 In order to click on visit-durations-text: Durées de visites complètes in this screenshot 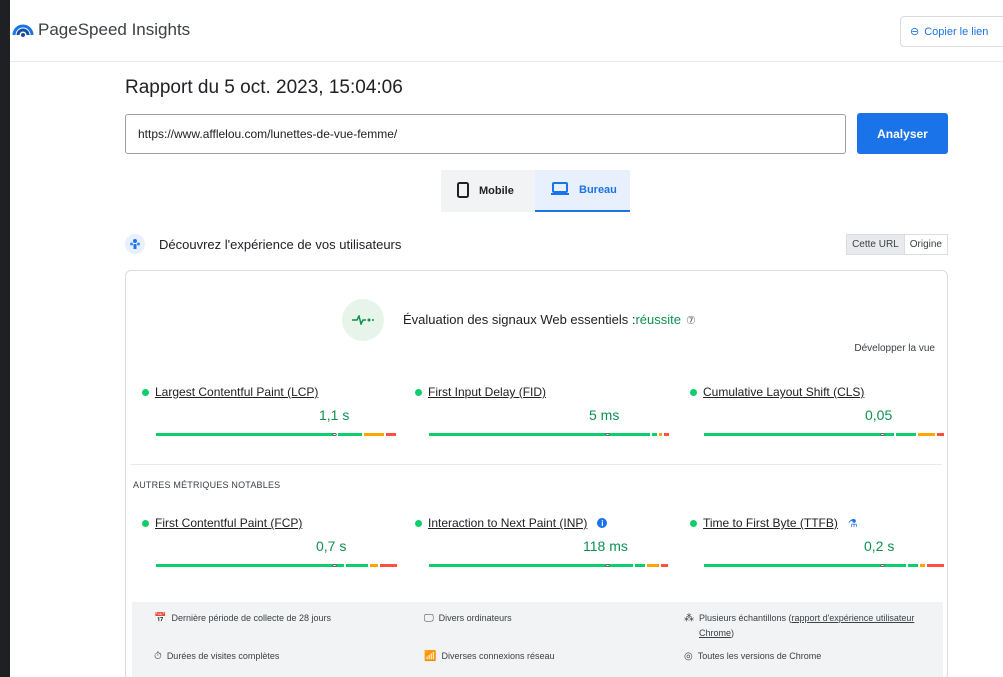, I will do `click(223, 656)`.